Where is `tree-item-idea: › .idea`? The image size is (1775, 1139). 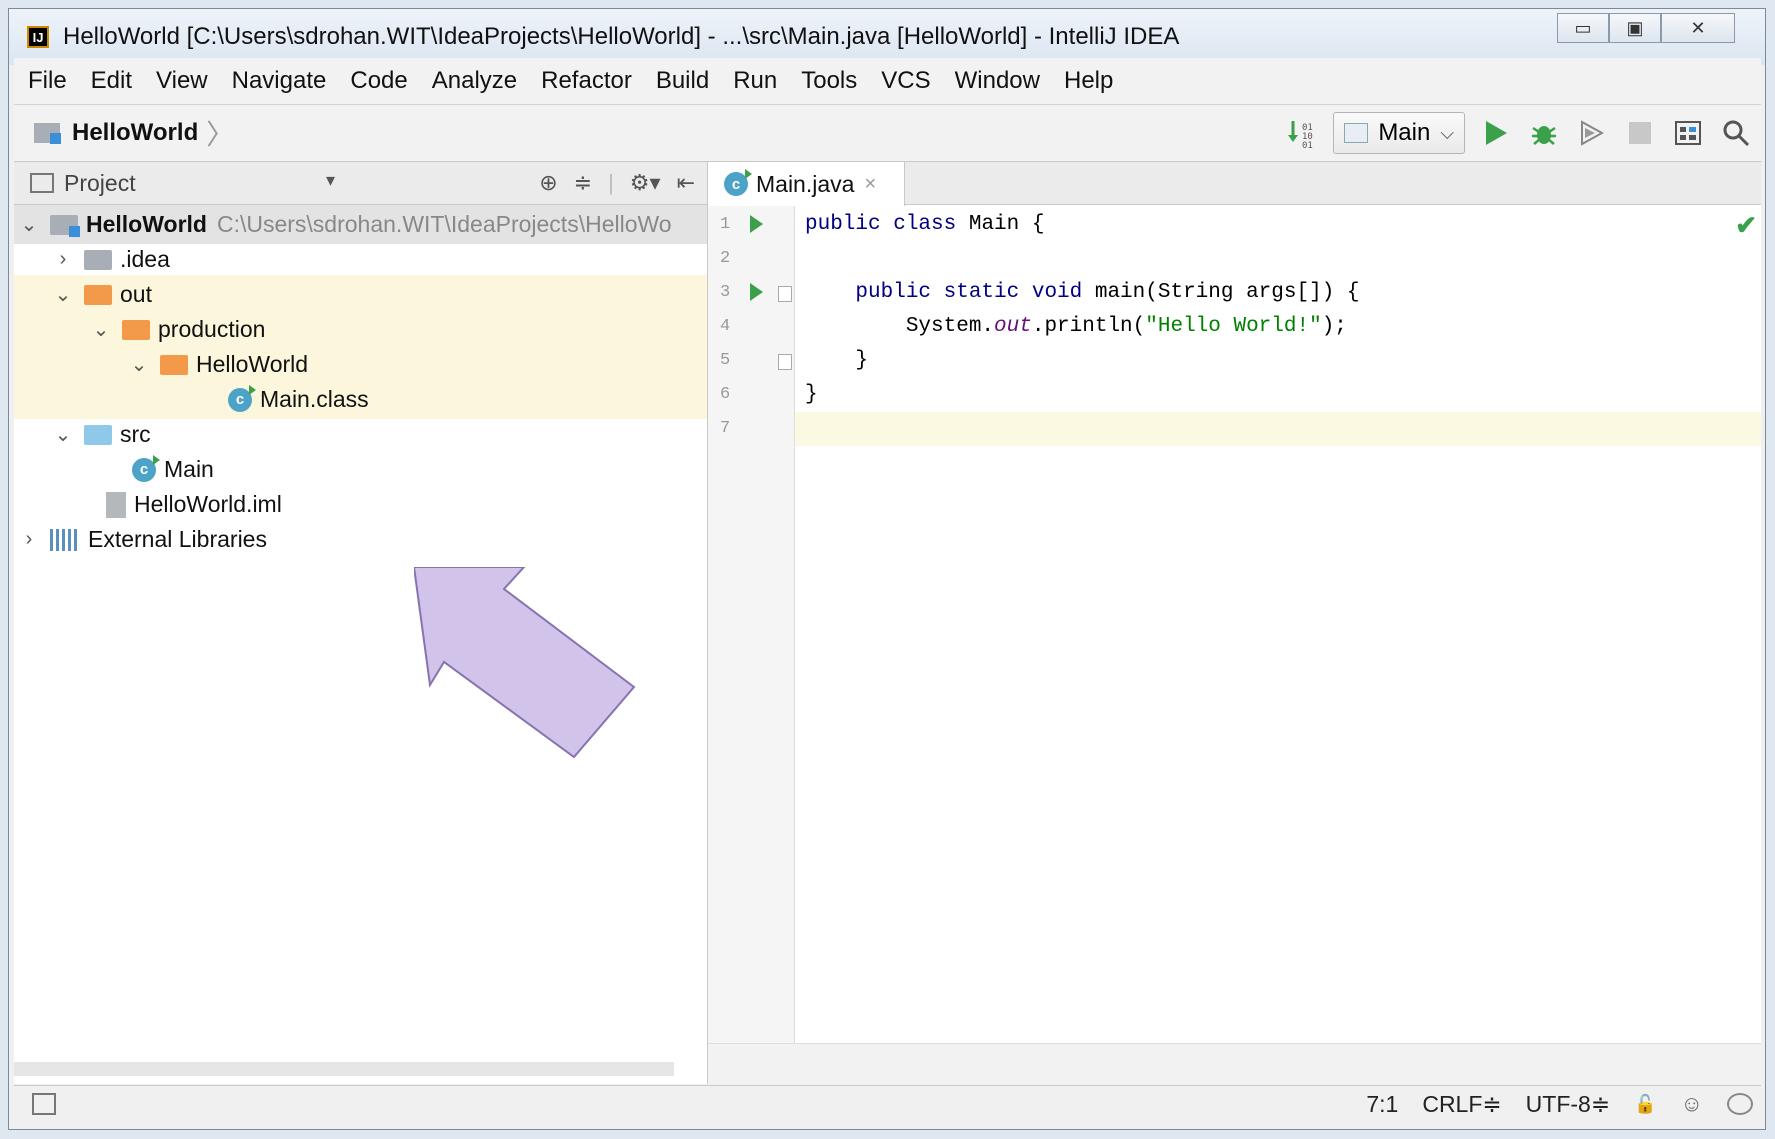
tree-item-idea: › .idea is located at coordinates (360, 259).